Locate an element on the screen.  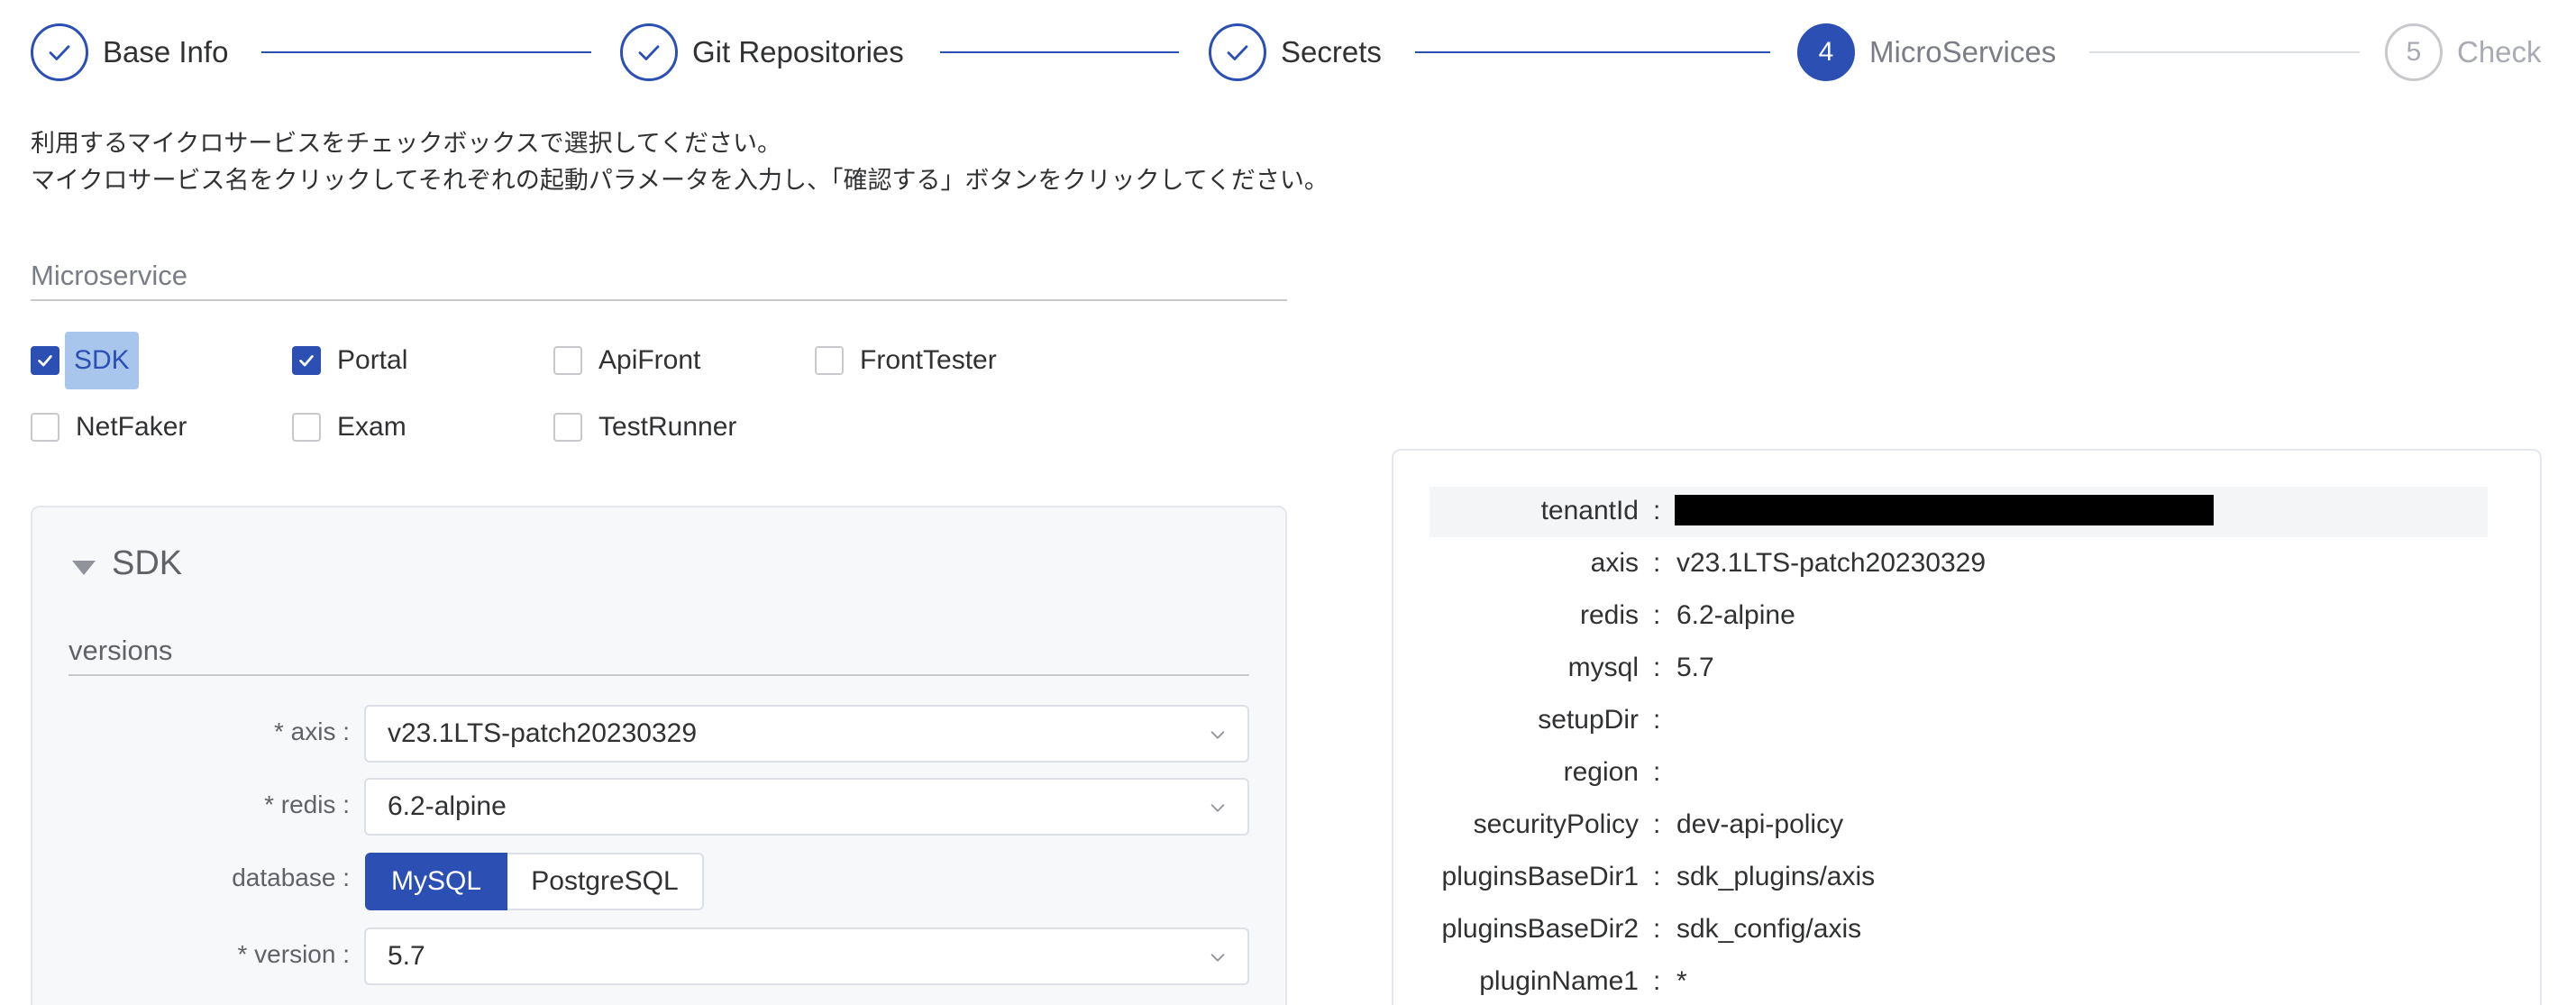
summary-key-pluginname1: pluginName1 is located at coordinates (1559, 981).